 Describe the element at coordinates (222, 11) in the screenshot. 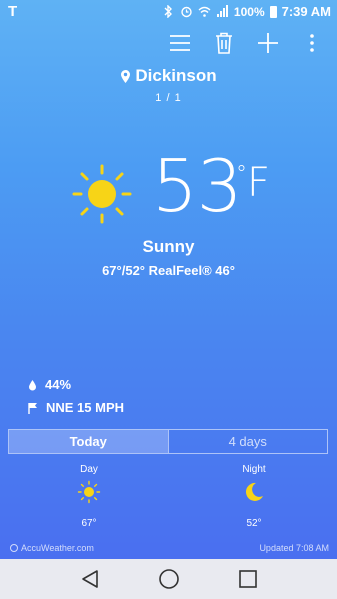

I see `signal-icon` at that location.